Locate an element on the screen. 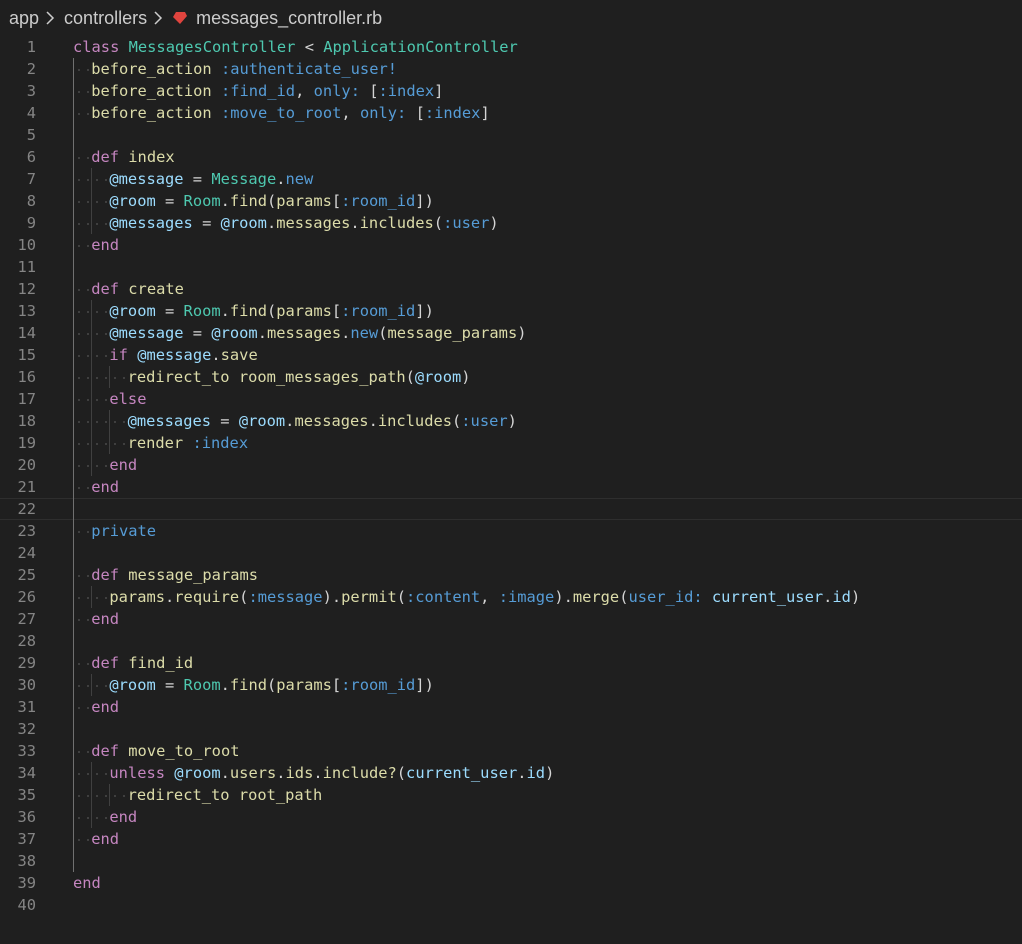 The image size is (1022, 944). line-number: 6 is located at coordinates (31, 157).